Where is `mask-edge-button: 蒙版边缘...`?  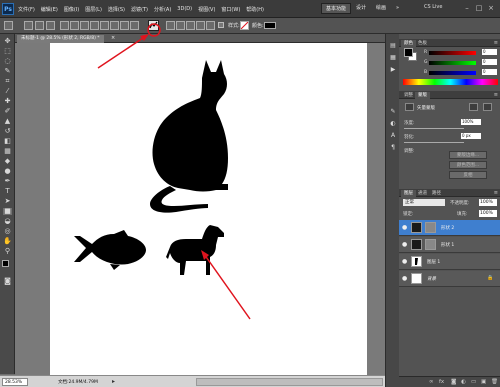
mask-edge-button: 蒙版边缘... is located at coordinates (468, 155).